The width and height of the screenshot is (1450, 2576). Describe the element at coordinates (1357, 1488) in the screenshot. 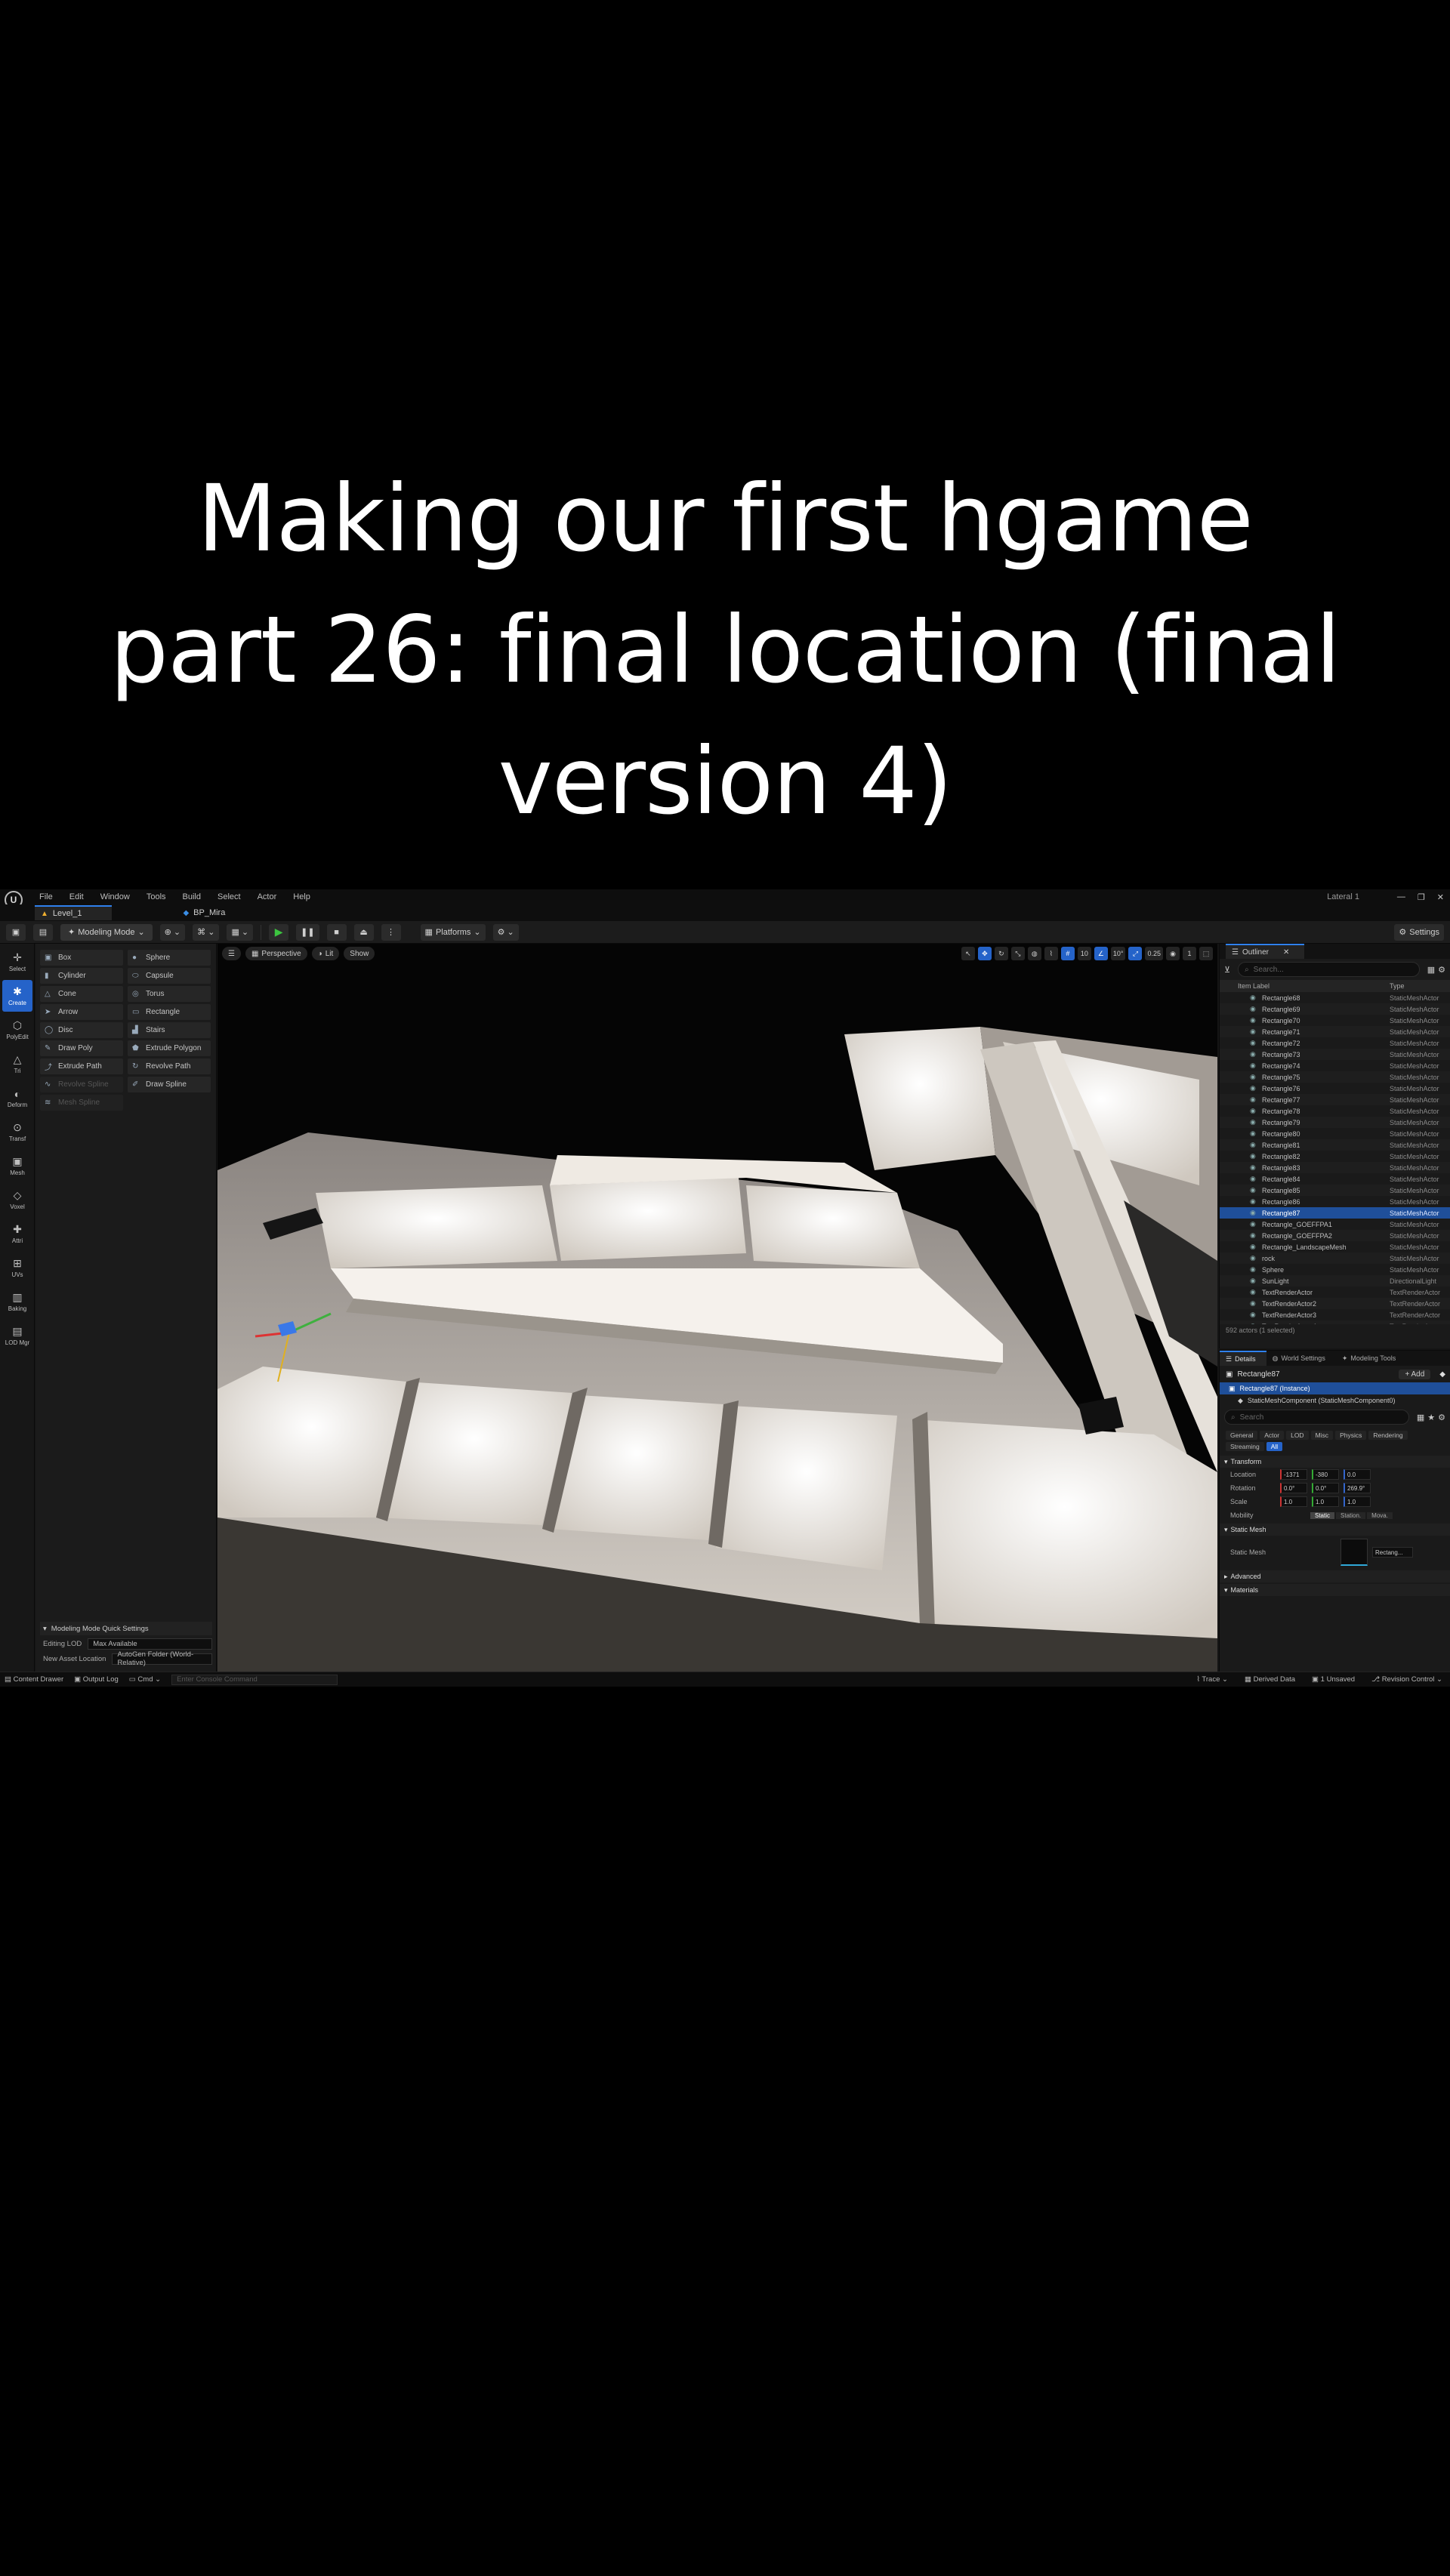

I see `rotation-z: 269.9°` at that location.